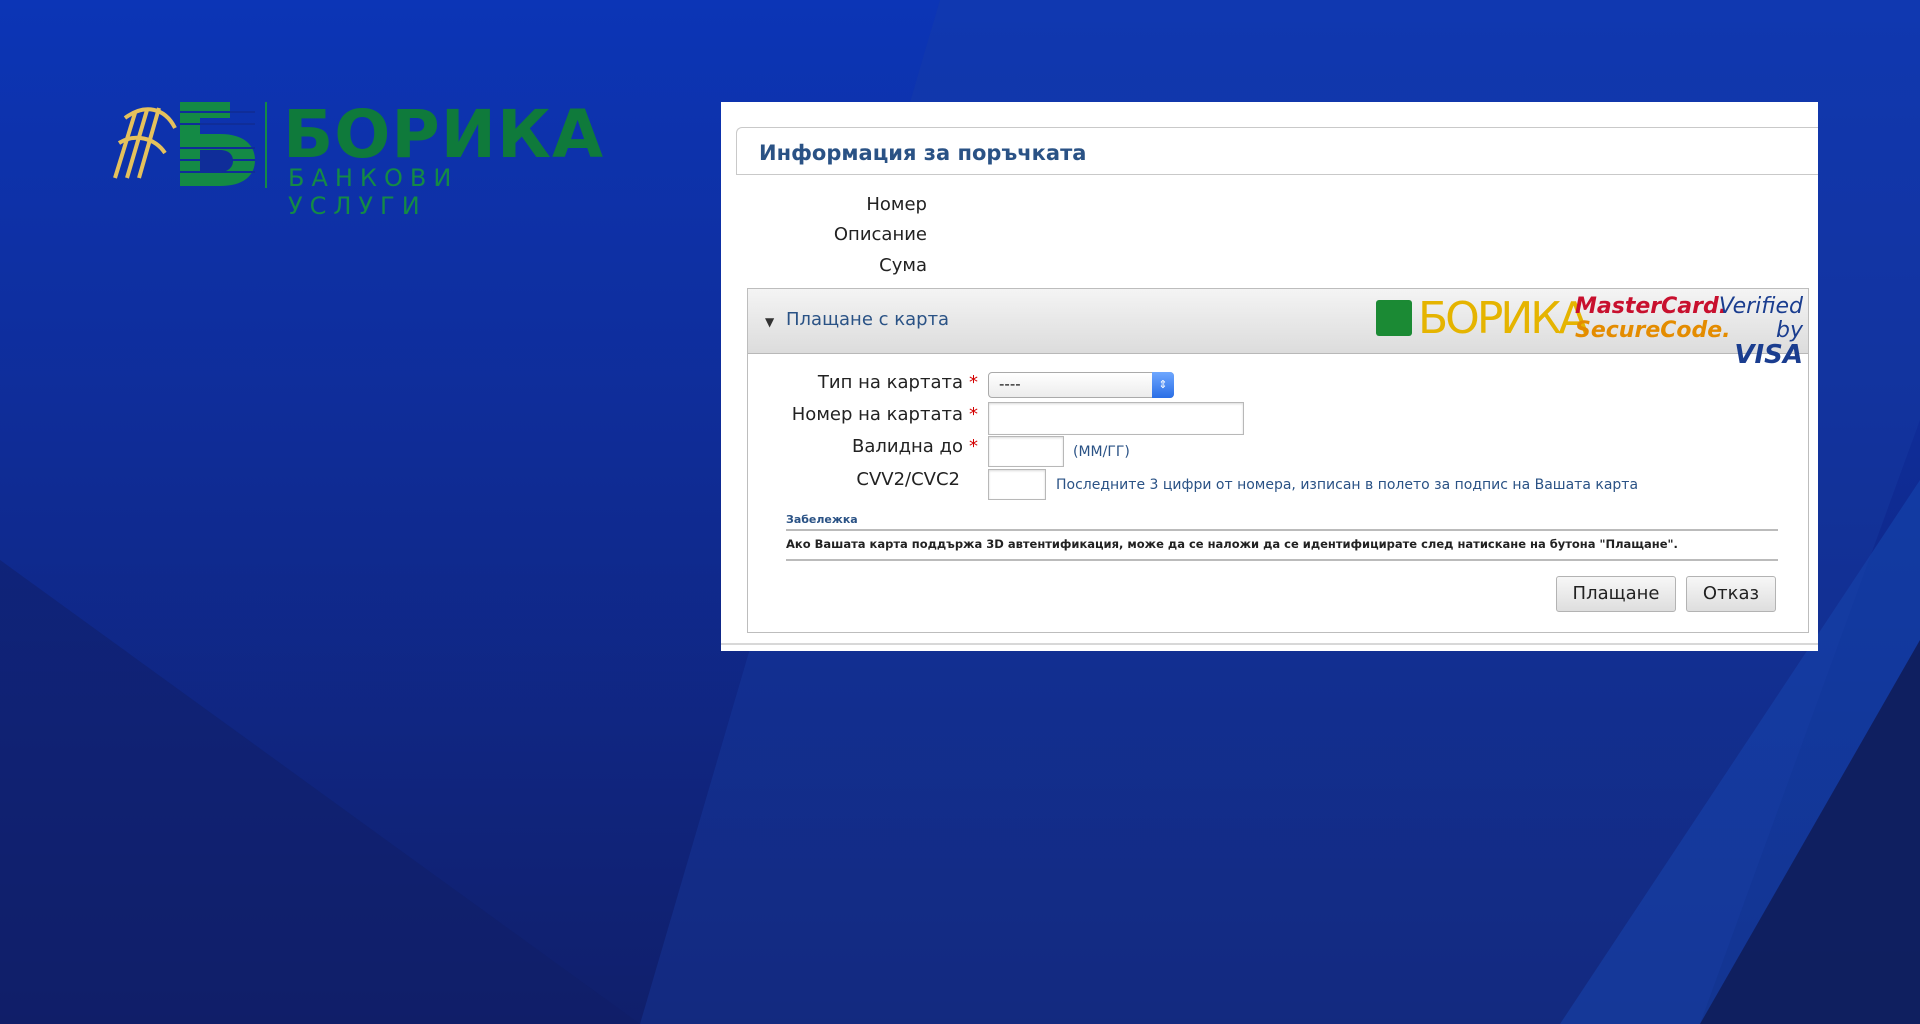  What do you see at coordinates (1163, 385) in the screenshot?
I see `select-arrows-icon: ⇕` at bounding box center [1163, 385].